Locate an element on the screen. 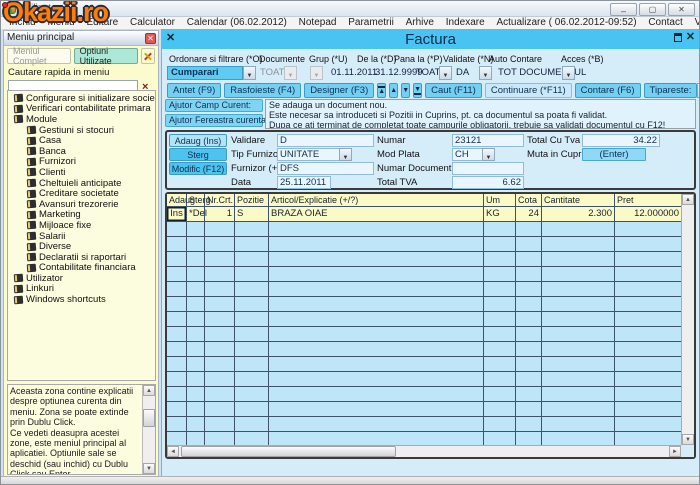  tree-item: Mijloace fixe is located at coordinates (81, 225).